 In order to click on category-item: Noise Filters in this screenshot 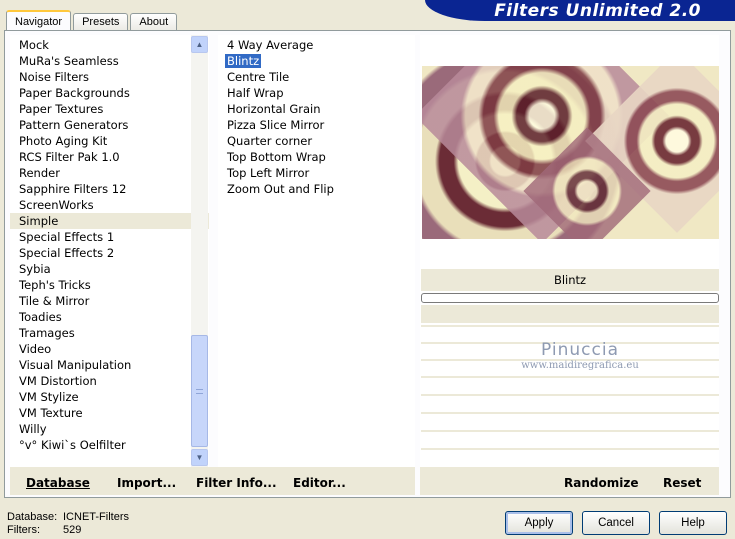, I will do `click(109, 77)`.